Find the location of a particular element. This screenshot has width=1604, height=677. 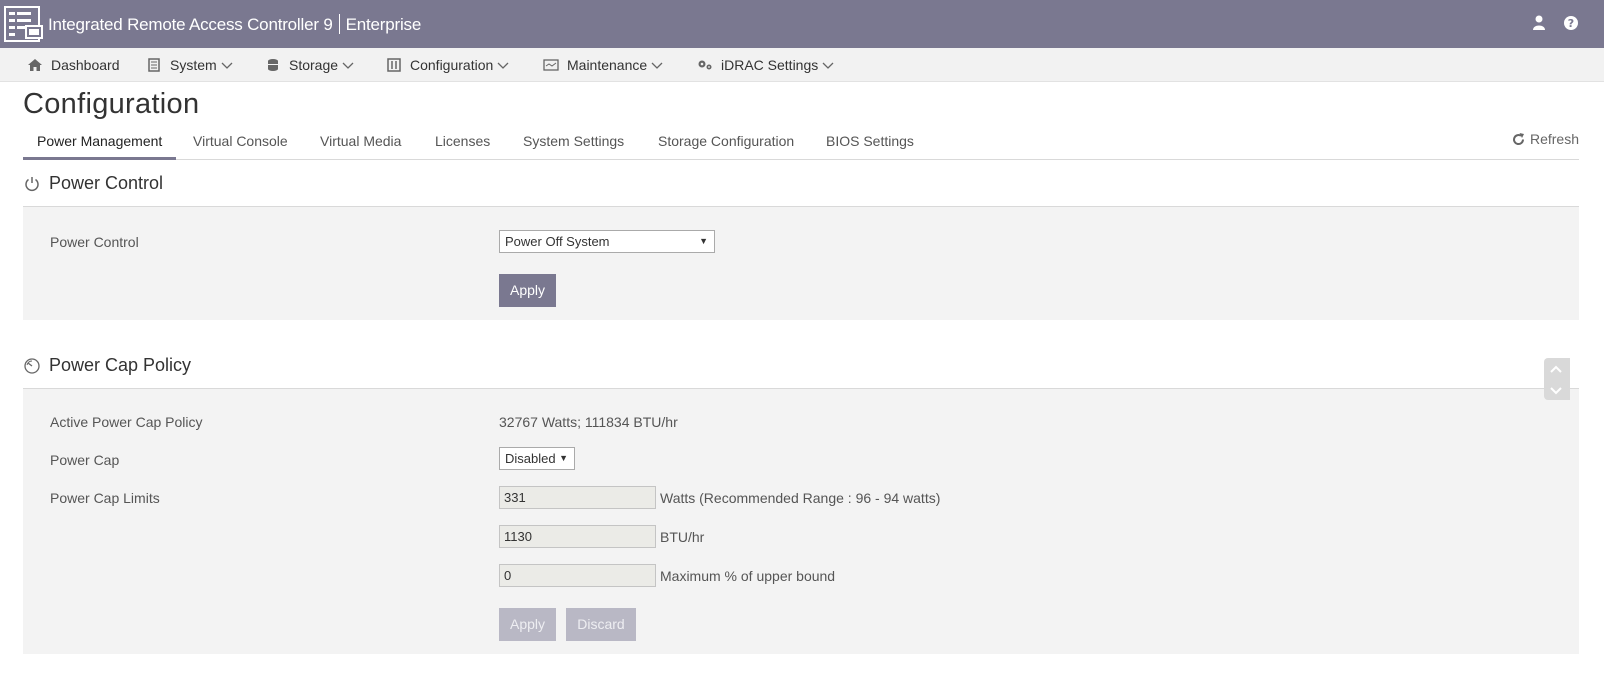

power-control-select: Power Off System ▼ is located at coordinates (607, 241).